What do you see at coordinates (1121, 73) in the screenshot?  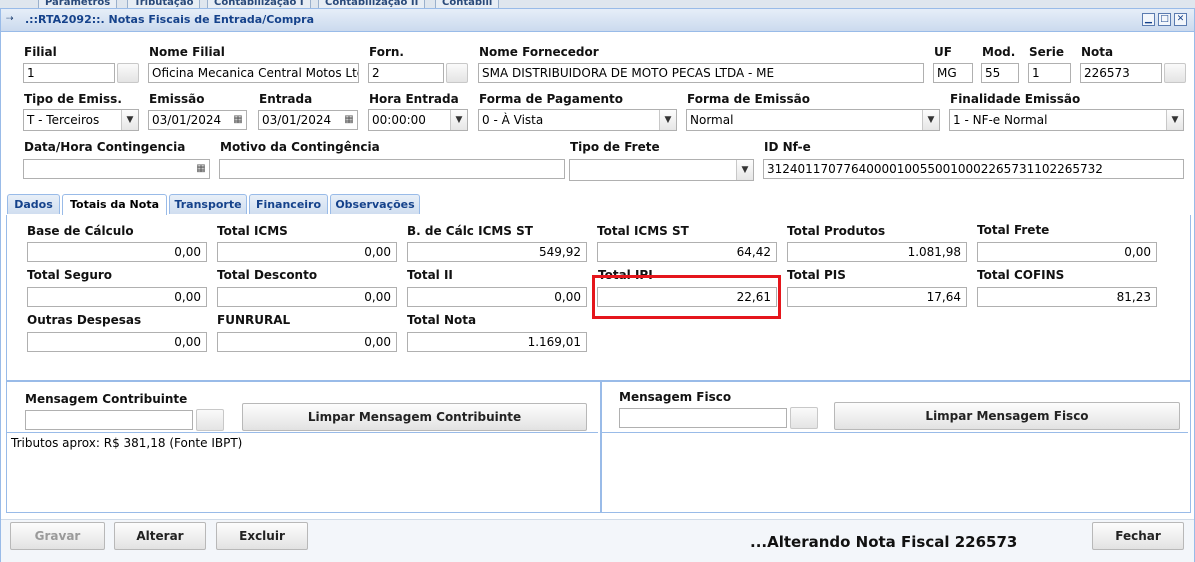 I see `nota-field: 226573` at bounding box center [1121, 73].